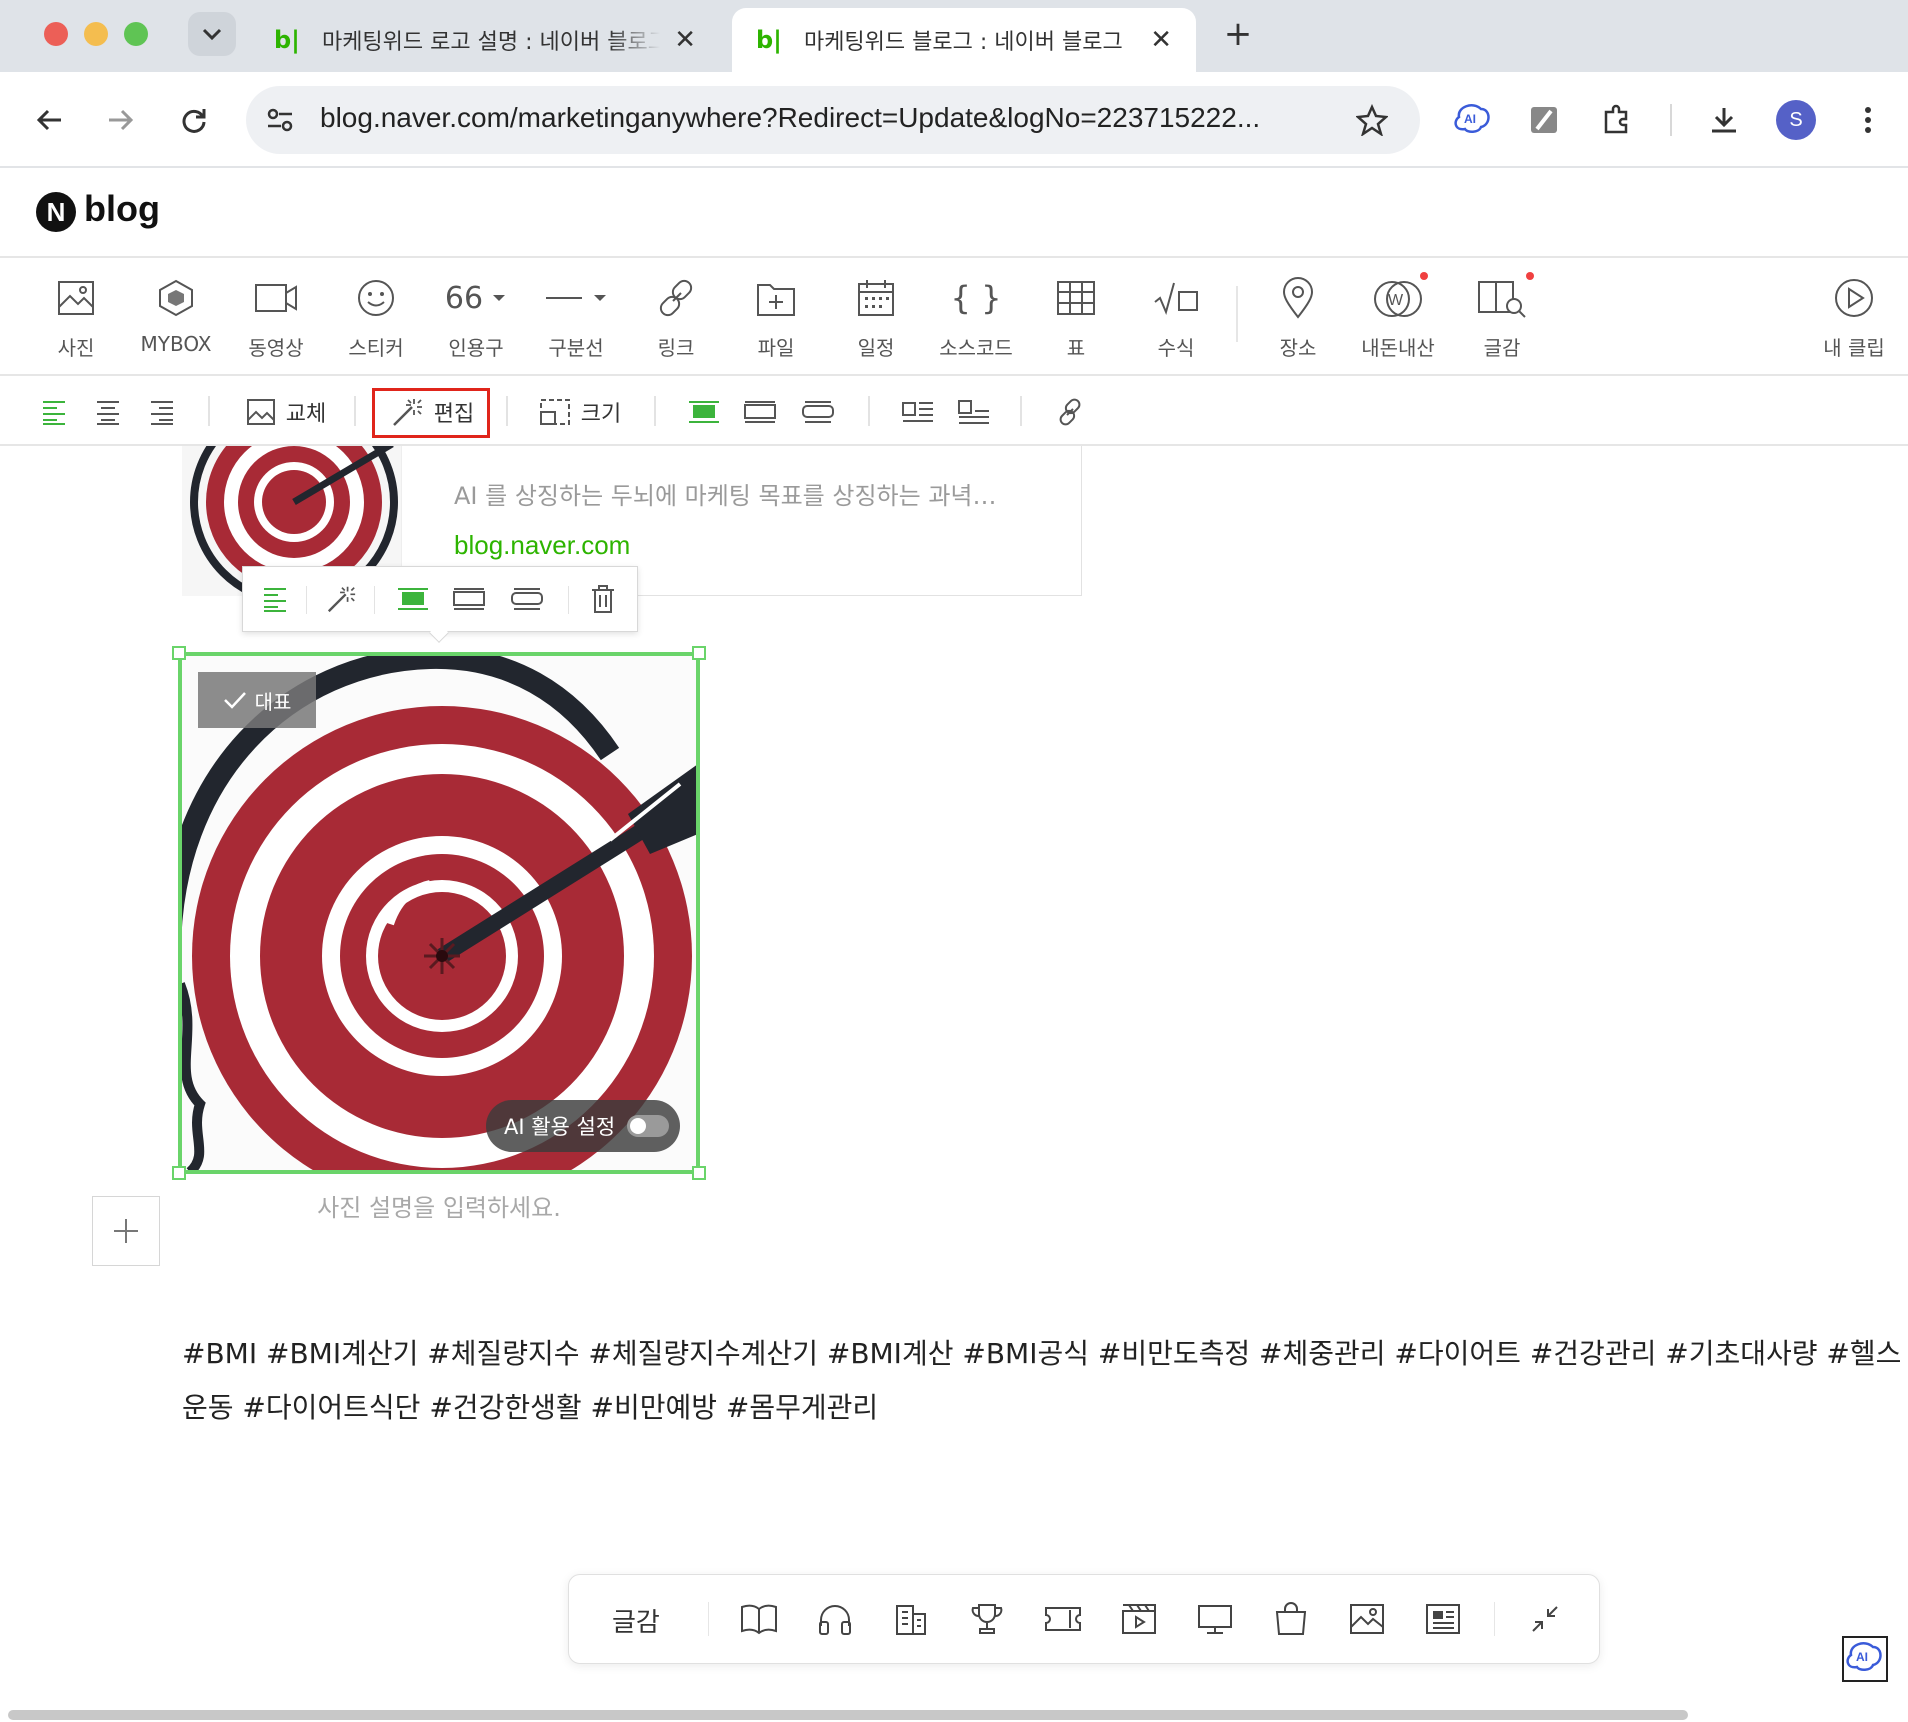 The width and height of the screenshot is (1908, 1722). Describe the element at coordinates (376, 318) in the screenshot. I see `tool-sticker: 스티커` at that location.